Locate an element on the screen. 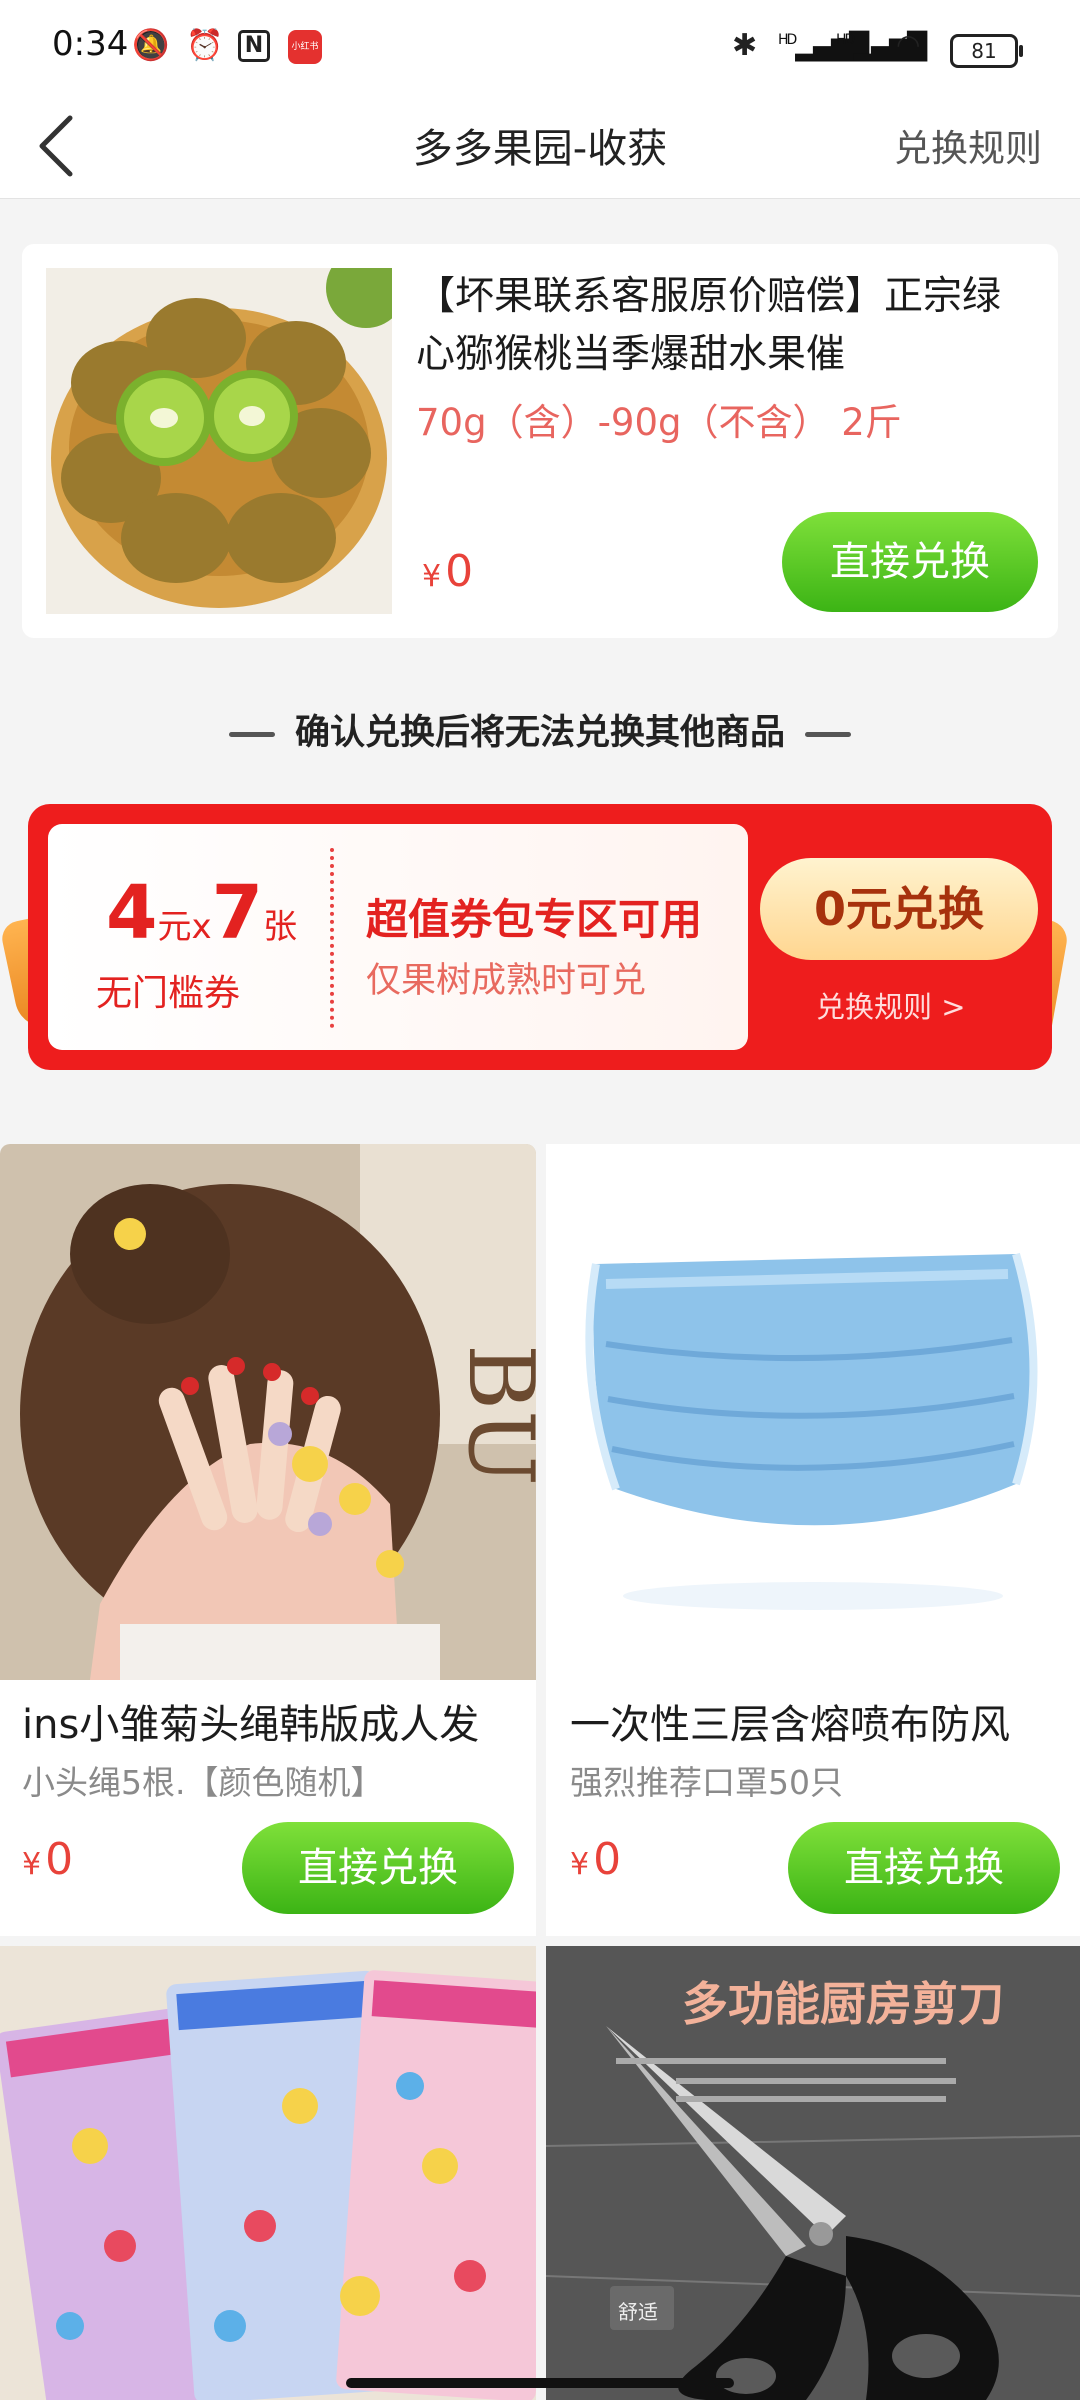 The height and width of the screenshot is (2400, 1080). product-card: 多功能厨房剪刀 舒适 is located at coordinates (813, 2173).